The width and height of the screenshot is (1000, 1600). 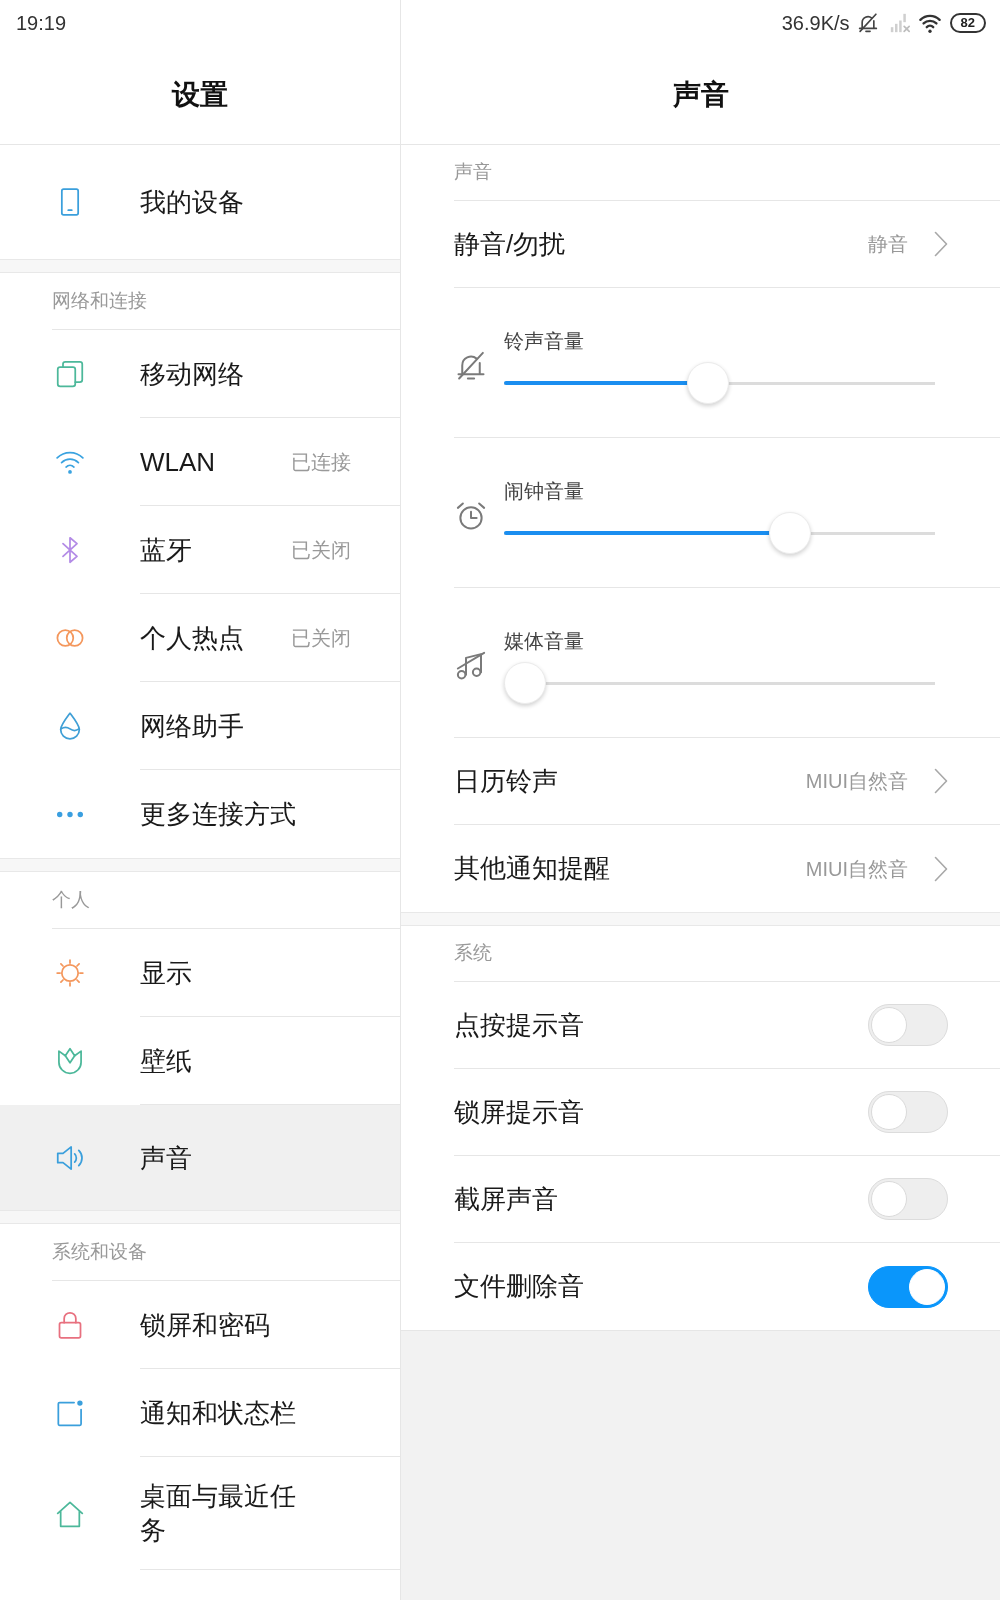 What do you see at coordinates (888, 244) in the screenshot?
I see `value-text: 静音` at bounding box center [888, 244].